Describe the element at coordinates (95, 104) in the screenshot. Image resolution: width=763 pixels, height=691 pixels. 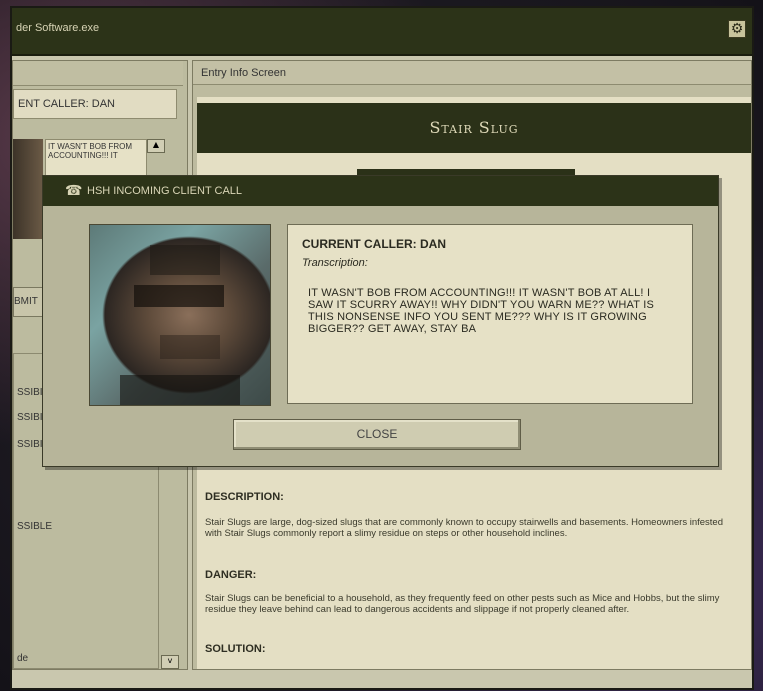
I see `current-caller-field: ENT CALLER: DAN` at that location.